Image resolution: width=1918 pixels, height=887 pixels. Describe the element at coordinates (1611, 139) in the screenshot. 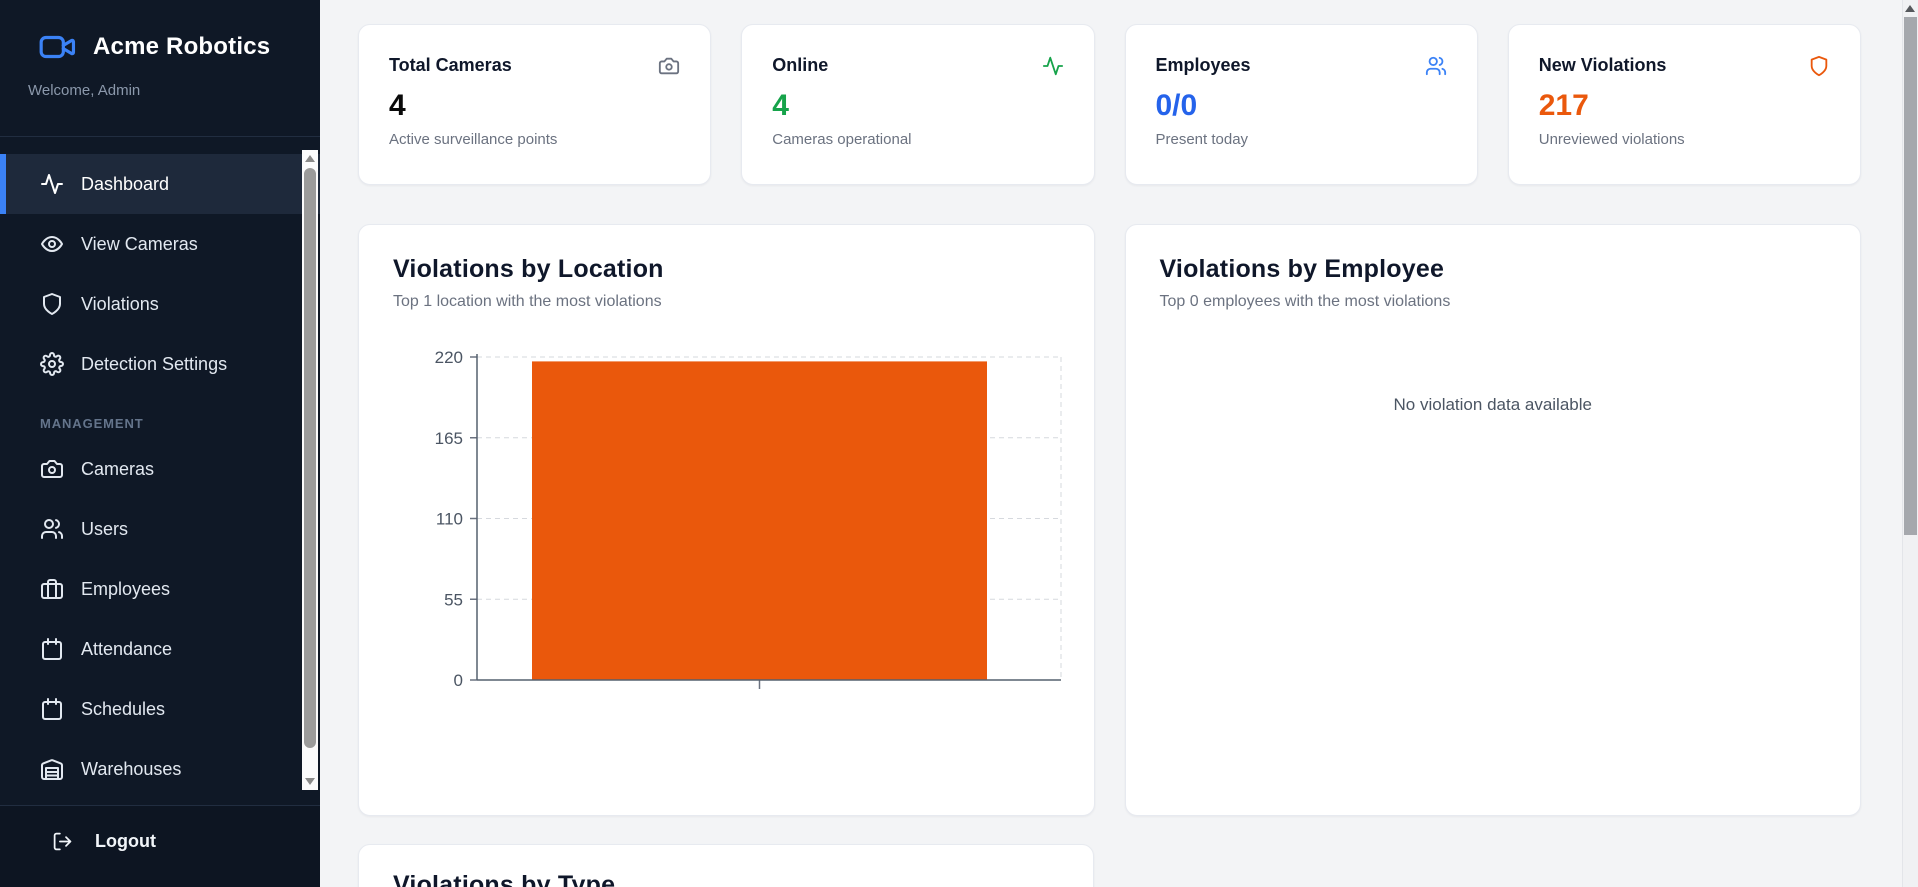

I see `stat-subtitle: Unreviewed violations` at that location.